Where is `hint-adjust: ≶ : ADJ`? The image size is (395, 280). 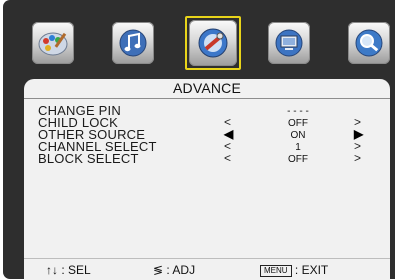 hint-adjust: ≶ : ADJ is located at coordinates (174, 270).